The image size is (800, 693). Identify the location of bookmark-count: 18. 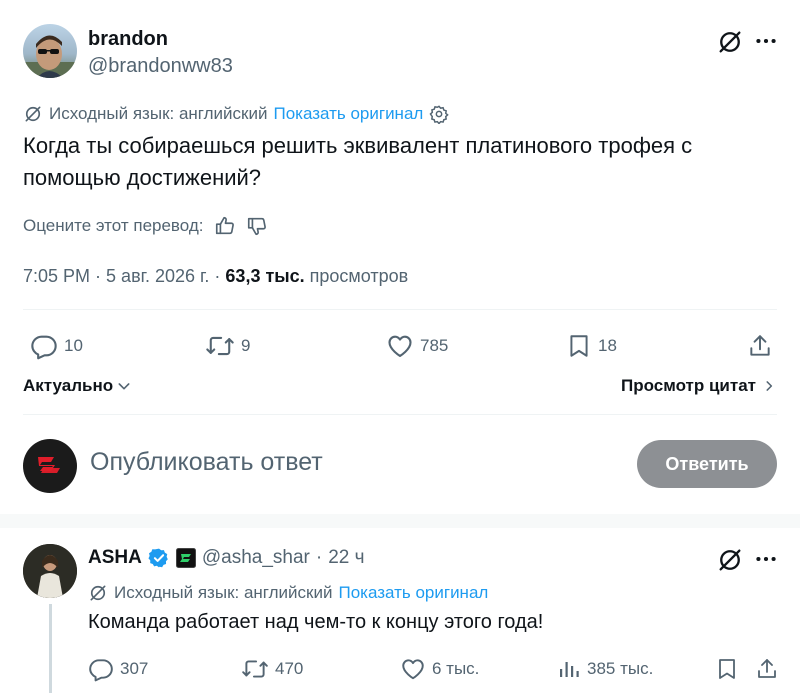
(607, 345).